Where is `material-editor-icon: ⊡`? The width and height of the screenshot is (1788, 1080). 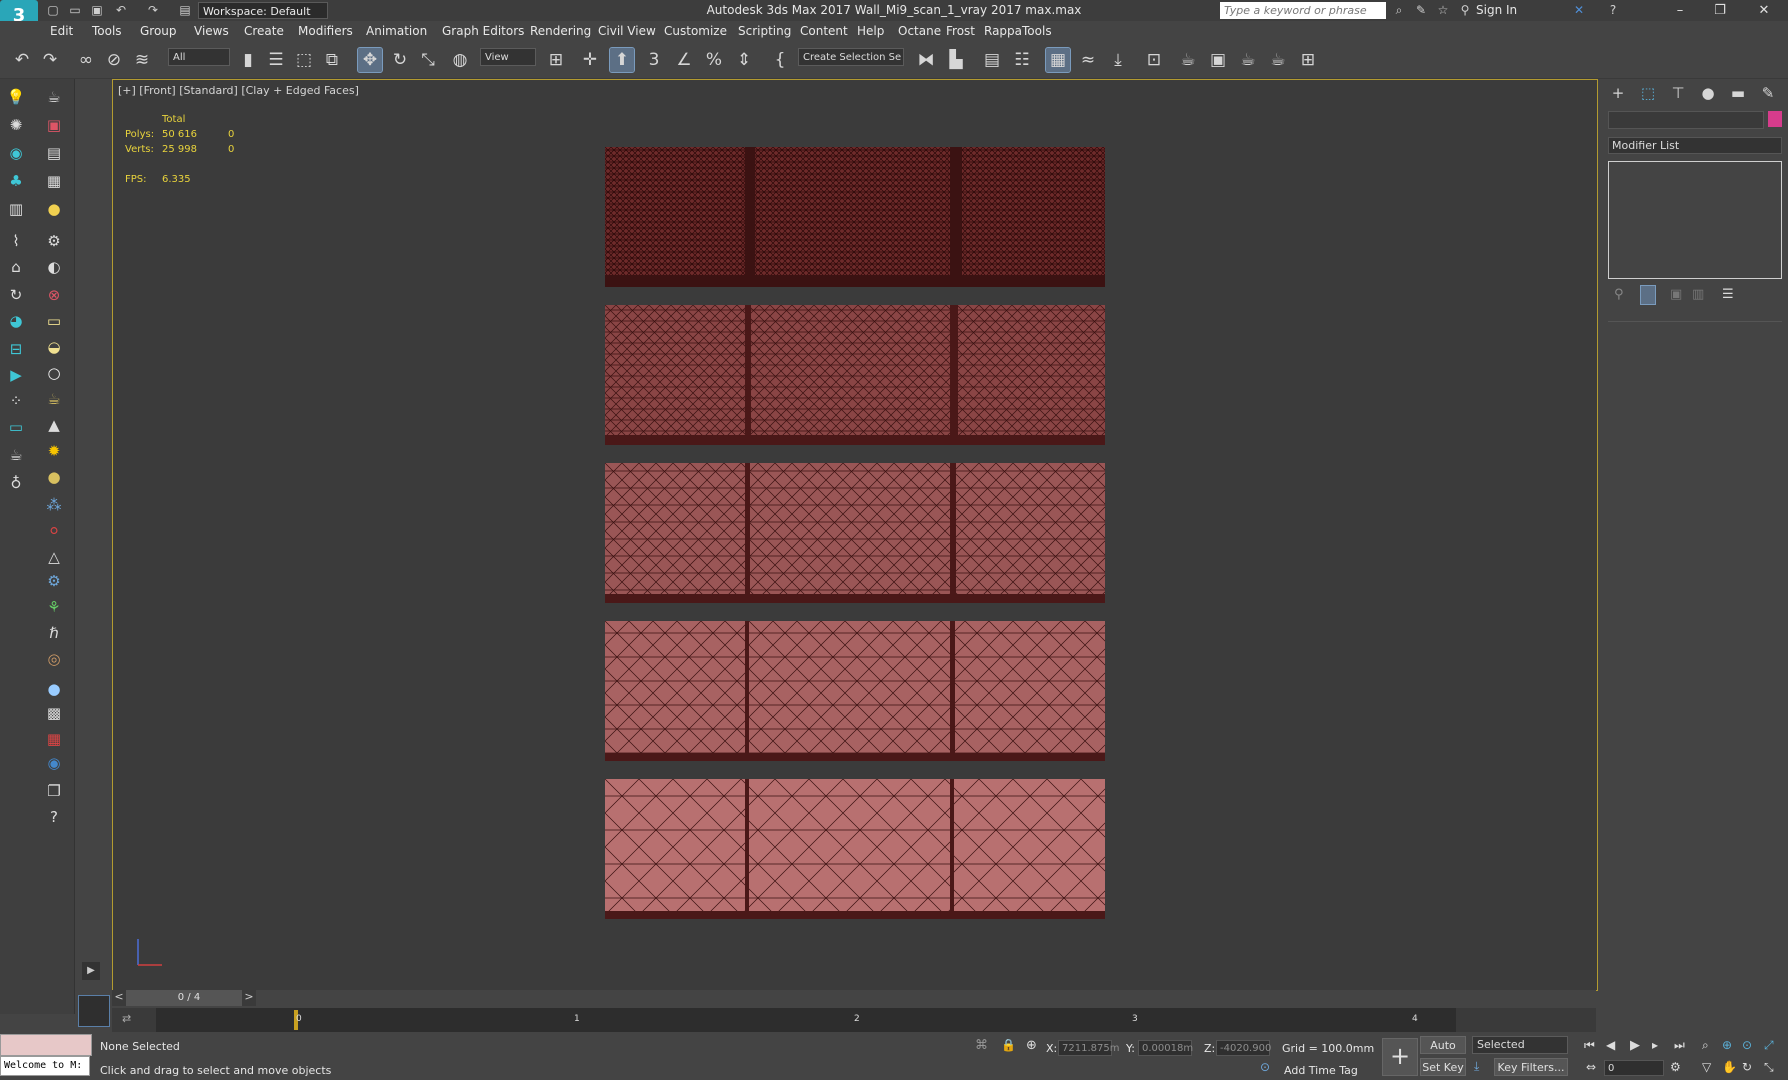 material-editor-icon: ⊡ is located at coordinates (1154, 60).